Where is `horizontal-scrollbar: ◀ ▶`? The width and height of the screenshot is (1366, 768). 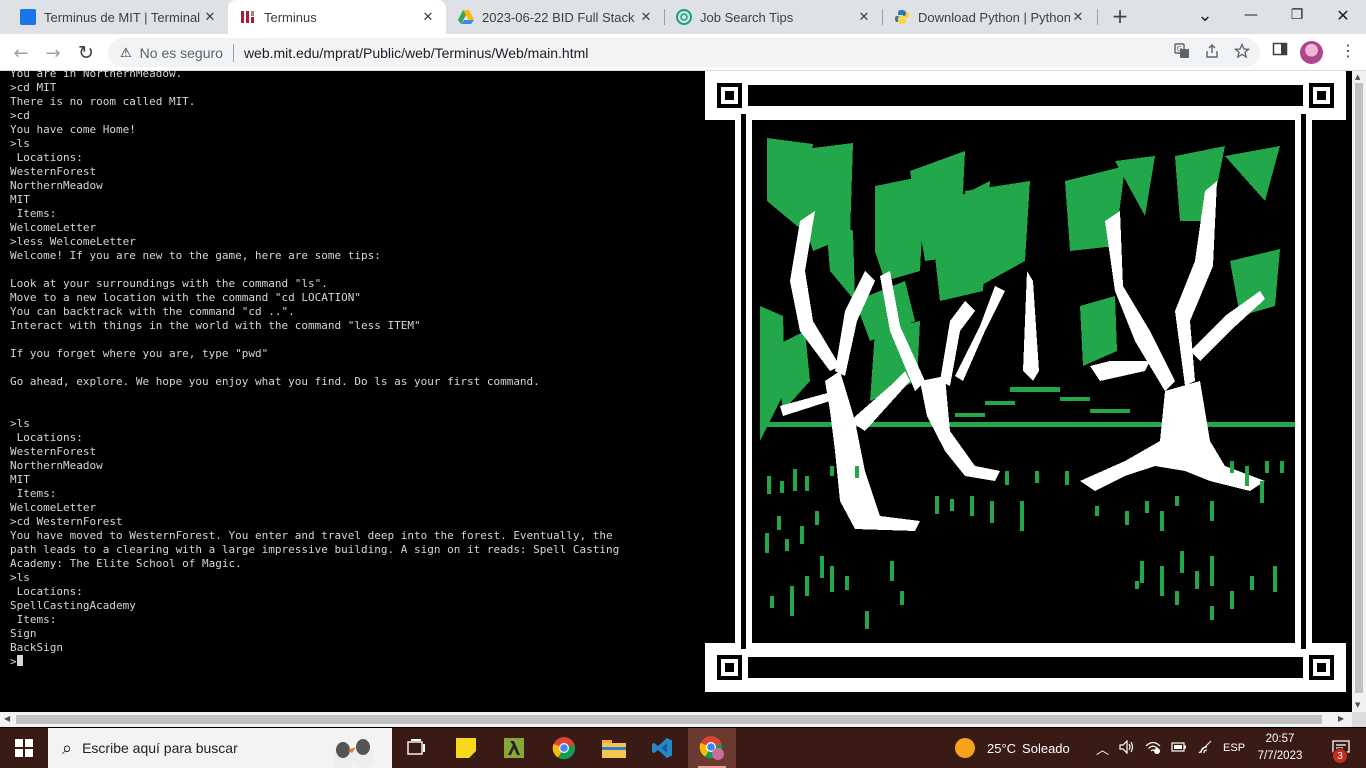 horizontal-scrollbar: ◀ ▶ is located at coordinates (676, 719).